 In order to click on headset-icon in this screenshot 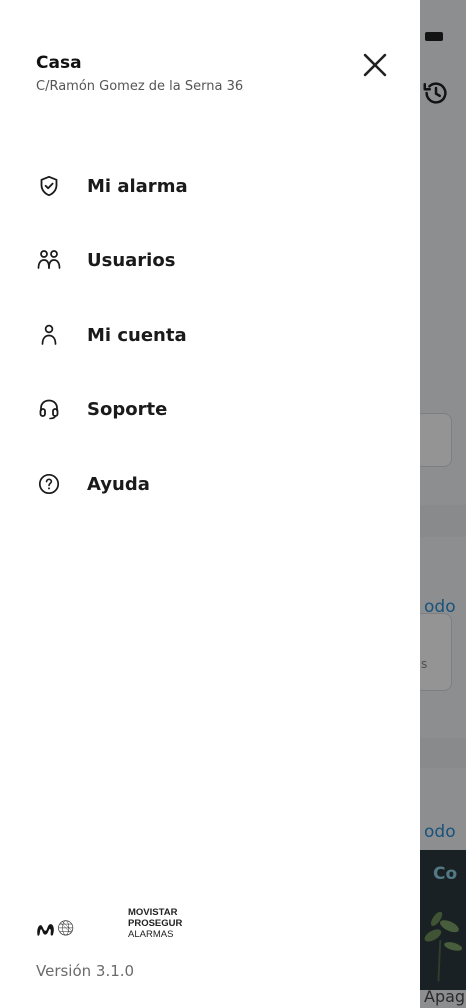, I will do `click(49, 409)`.